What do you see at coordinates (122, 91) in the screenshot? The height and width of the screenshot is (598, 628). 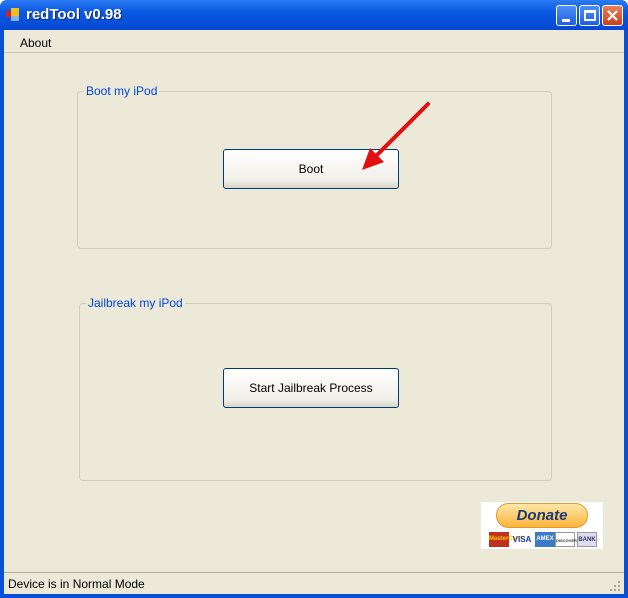 I see `boot-group-label: Boot my iPod` at bounding box center [122, 91].